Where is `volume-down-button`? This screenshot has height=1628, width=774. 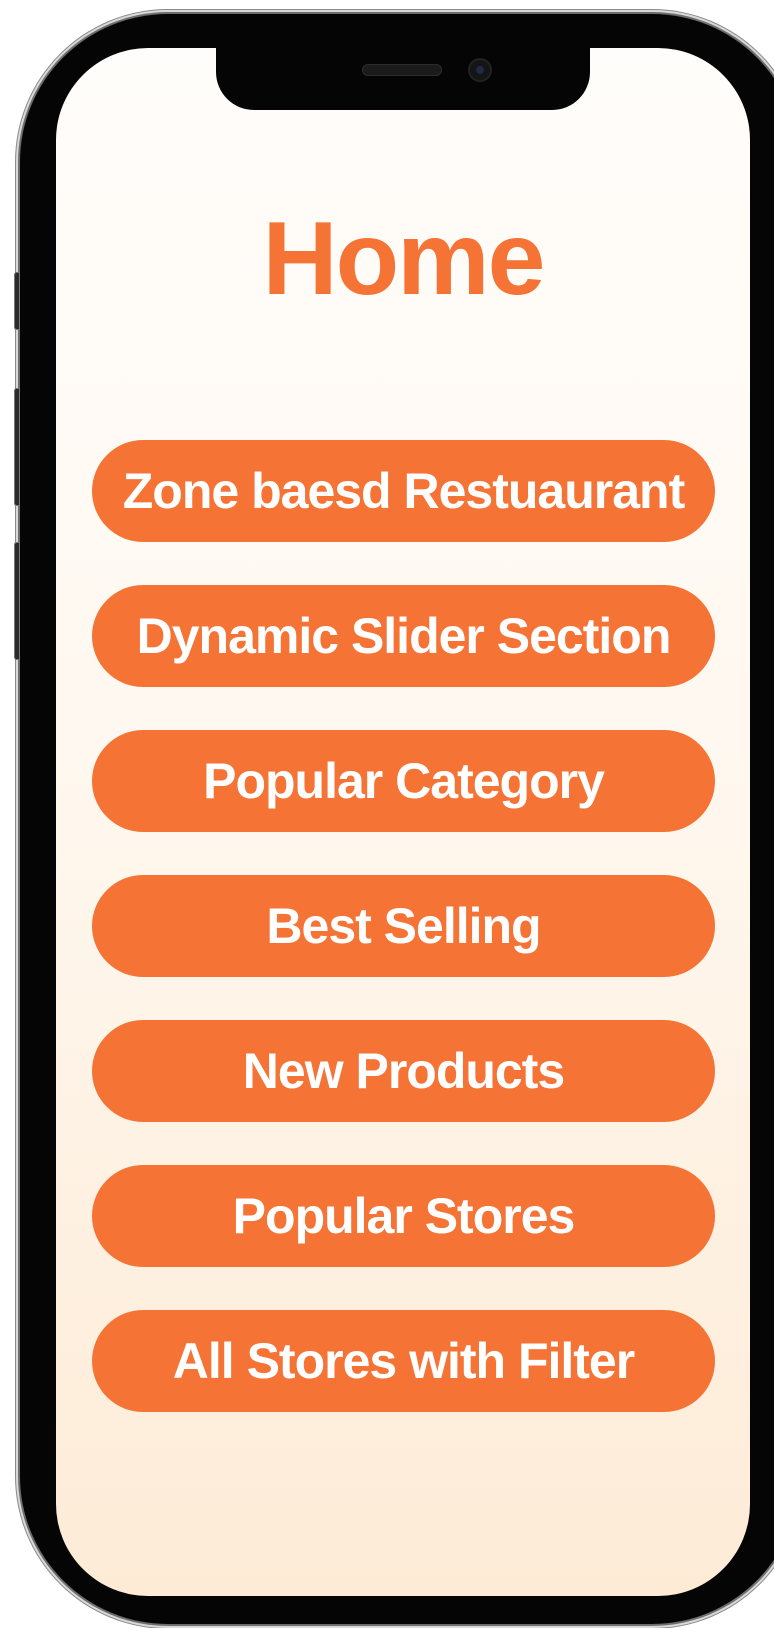 volume-down-button is located at coordinates (17, 601).